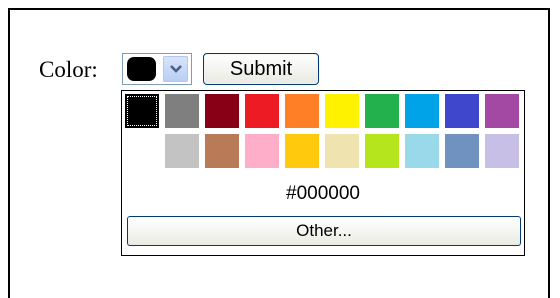 Image resolution: width=560 pixels, height=298 pixels. Describe the element at coordinates (302, 111) in the screenshot. I see `color-swatch-ff7f27` at that location.